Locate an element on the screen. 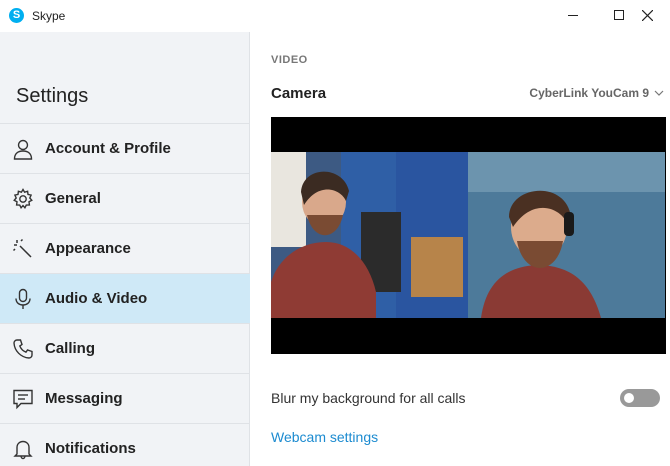 The height and width of the screenshot is (466, 670). minimize-button is located at coordinates (573, 15).